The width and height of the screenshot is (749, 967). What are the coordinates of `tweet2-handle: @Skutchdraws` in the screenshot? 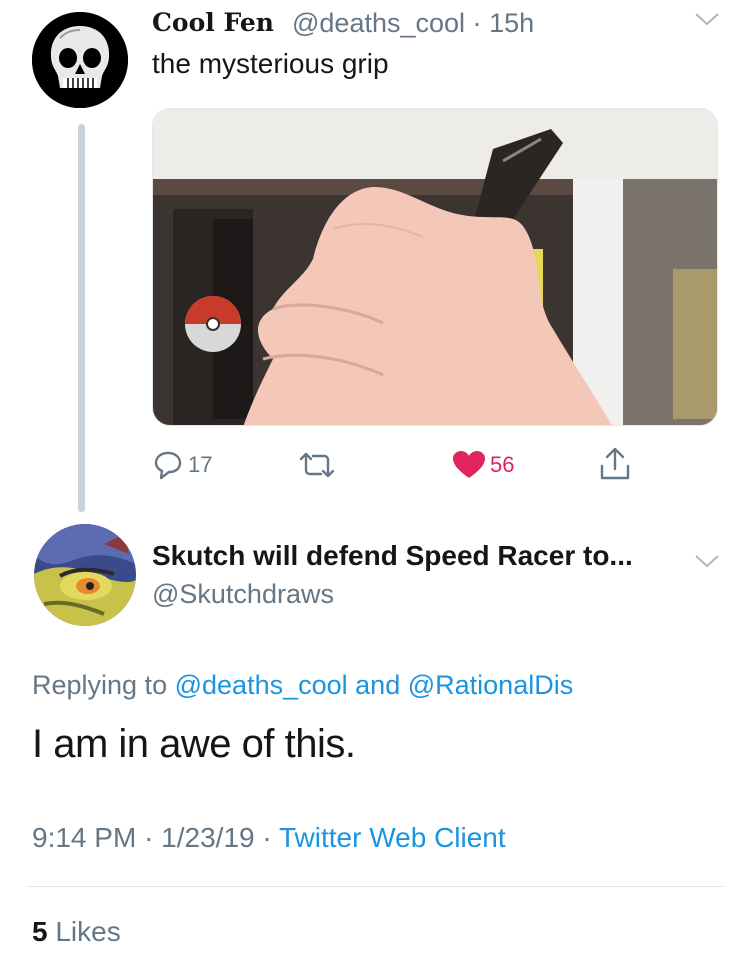 It's located at (243, 594).